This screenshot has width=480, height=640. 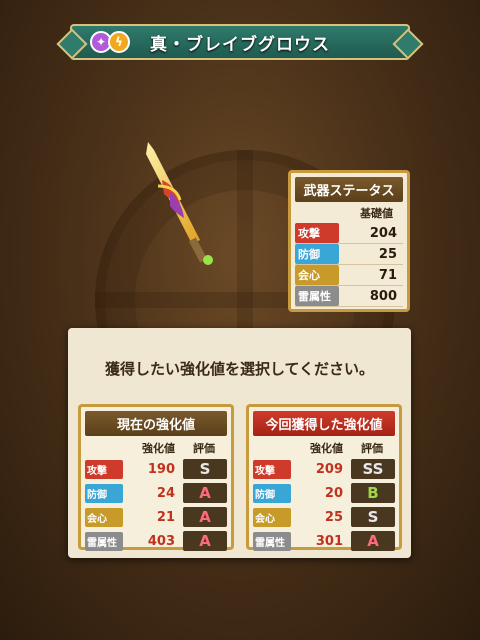 I want to click on grade-badge: B, so click(x=373, y=493).